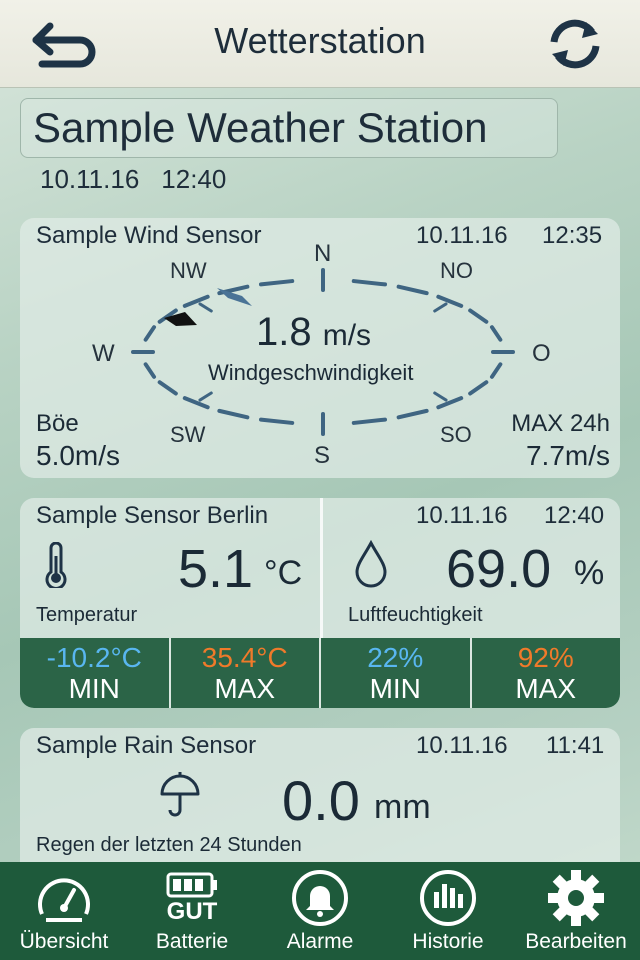 The height and width of the screenshot is (960, 640). What do you see at coordinates (103, 353) in the screenshot?
I see `compass-label-w: W` at bounding box center [103, 353].